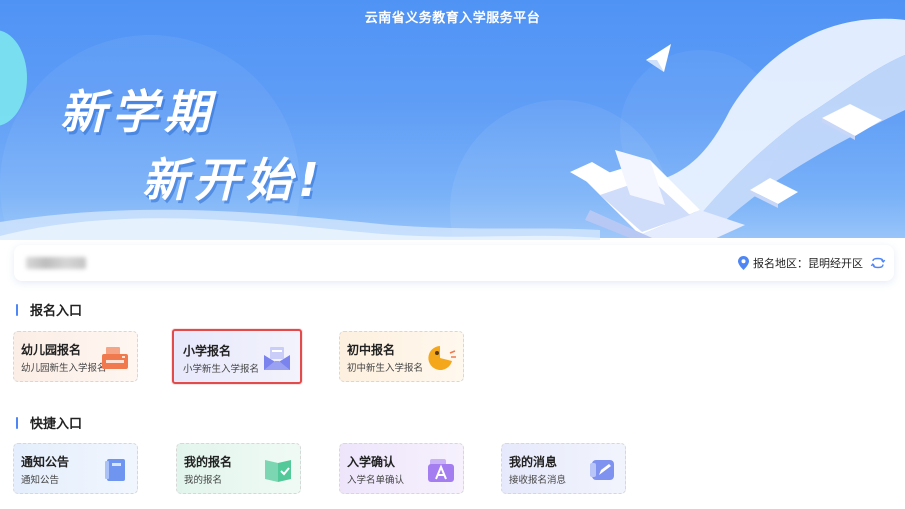 This screenshot has width=905, height=509. Describe the element at coordinates (56, 424) in the screenshot. I see `section-shortcuts-title: 快捷入口` at that location.